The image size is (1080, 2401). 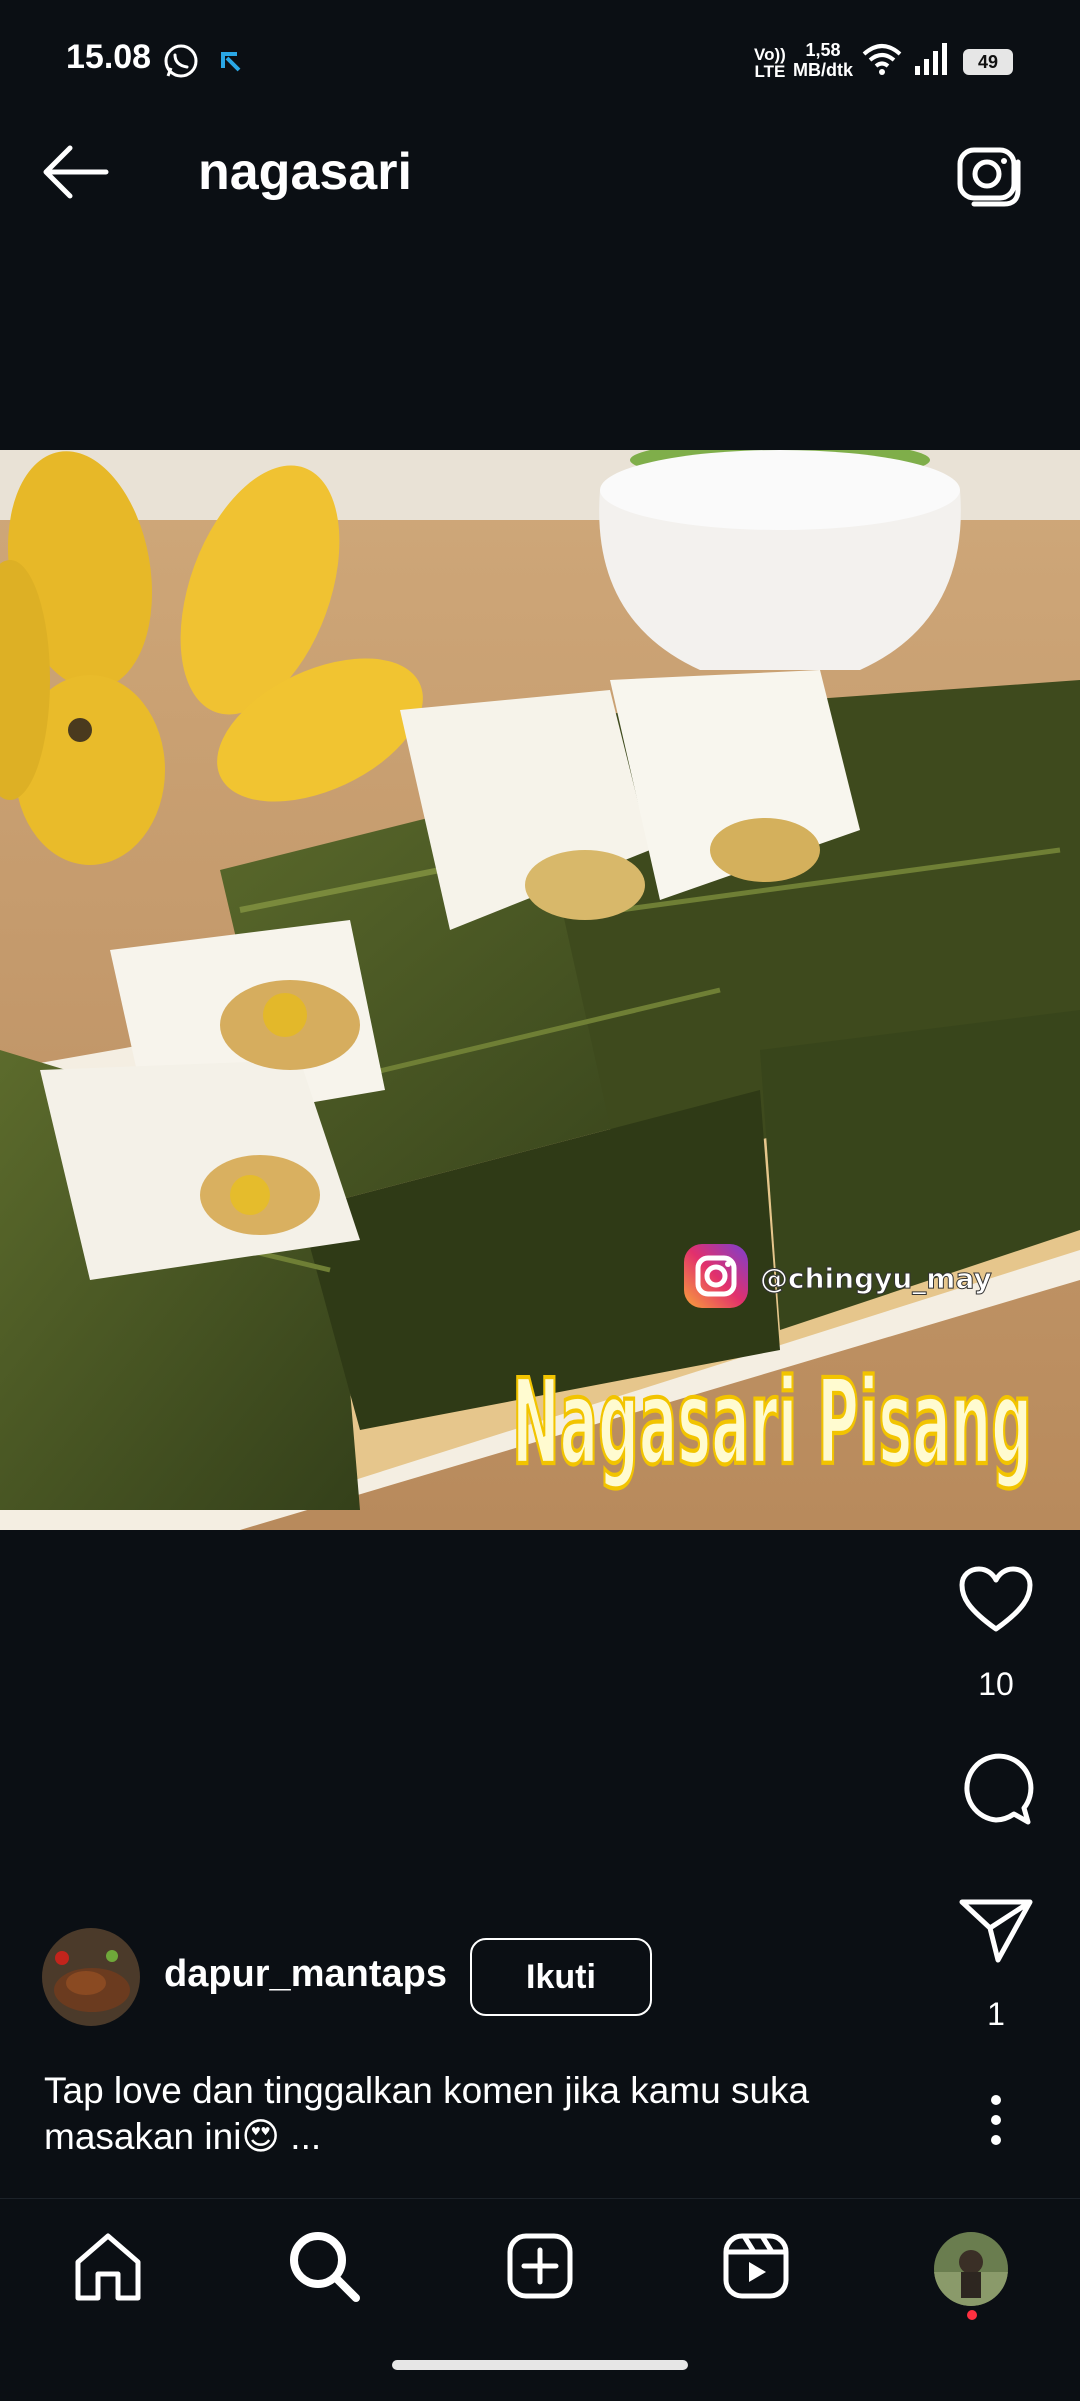 I want to click on home-indicator, so click(x=540, y=2365).